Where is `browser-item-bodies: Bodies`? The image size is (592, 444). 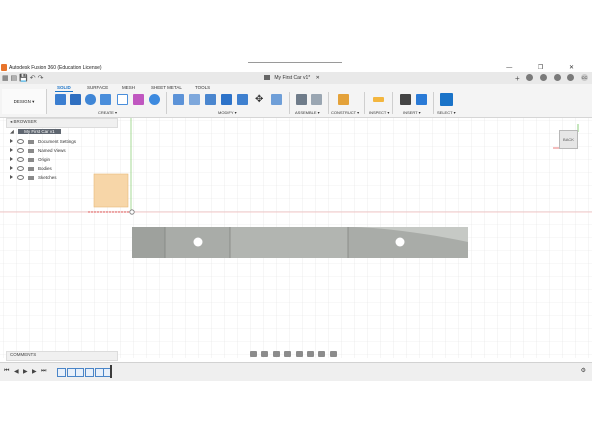
browser-item-bodies: Bodies is located at coordinates (60, 170).